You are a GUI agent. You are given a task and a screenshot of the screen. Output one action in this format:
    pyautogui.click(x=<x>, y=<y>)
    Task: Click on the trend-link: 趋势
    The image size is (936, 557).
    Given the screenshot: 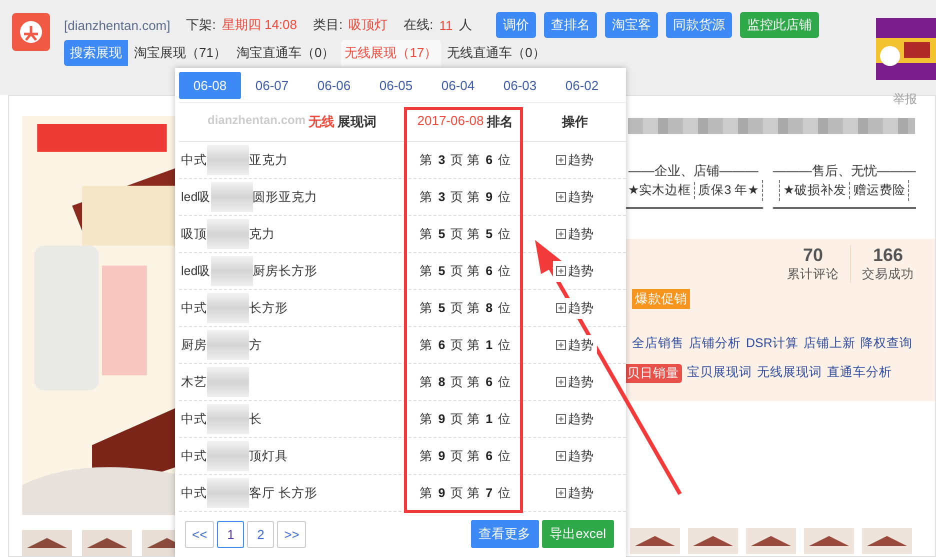 What is the action you would take?
    pyautogui.click(x=575, y=345)
    